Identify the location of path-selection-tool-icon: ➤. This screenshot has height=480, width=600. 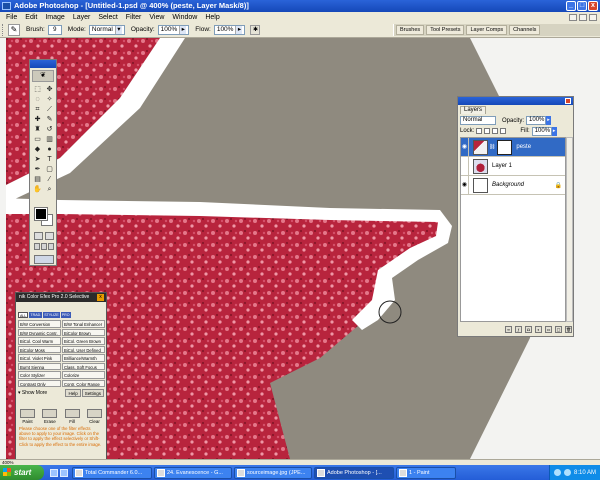
(37, 159).